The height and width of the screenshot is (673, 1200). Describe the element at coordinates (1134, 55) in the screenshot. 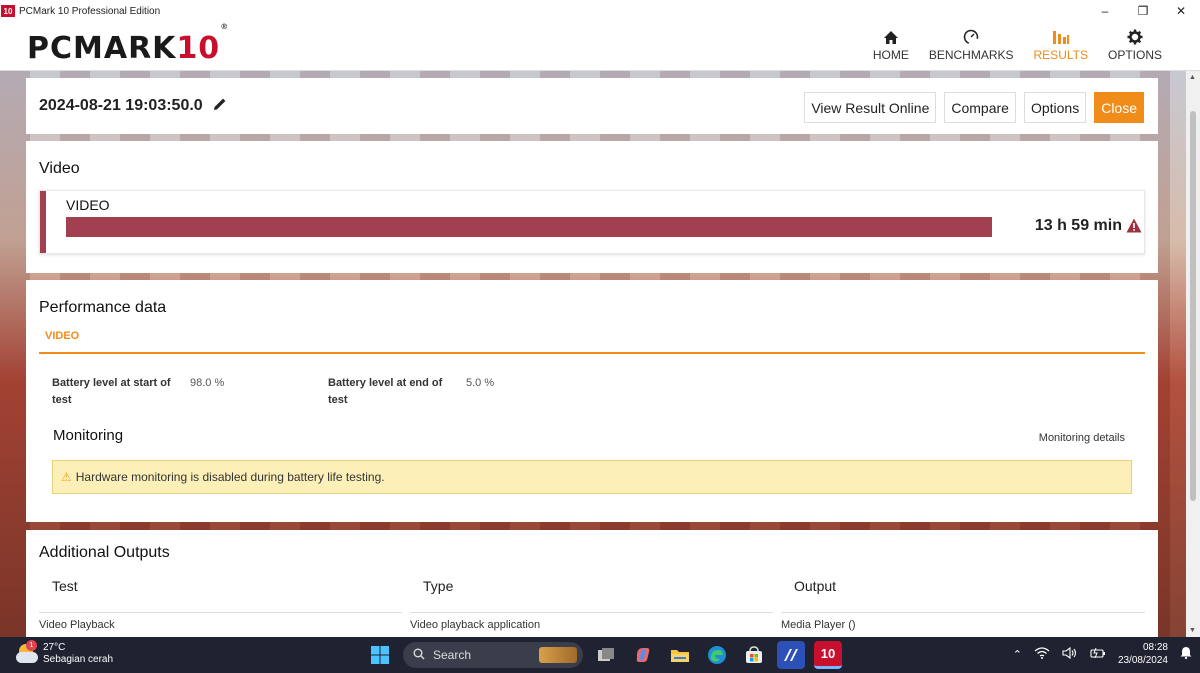

I see `nav-options-label: OPTIONS` at that location.